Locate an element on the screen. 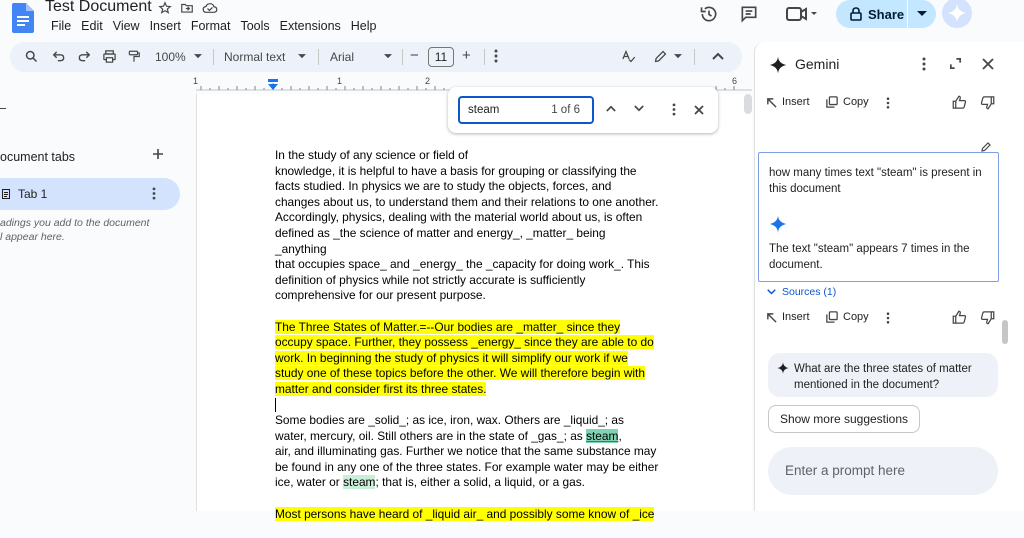 Image resolution: width=1024 pixels, height=538 pixels. collapse-outline-icon is located at coordinates (3, 108).